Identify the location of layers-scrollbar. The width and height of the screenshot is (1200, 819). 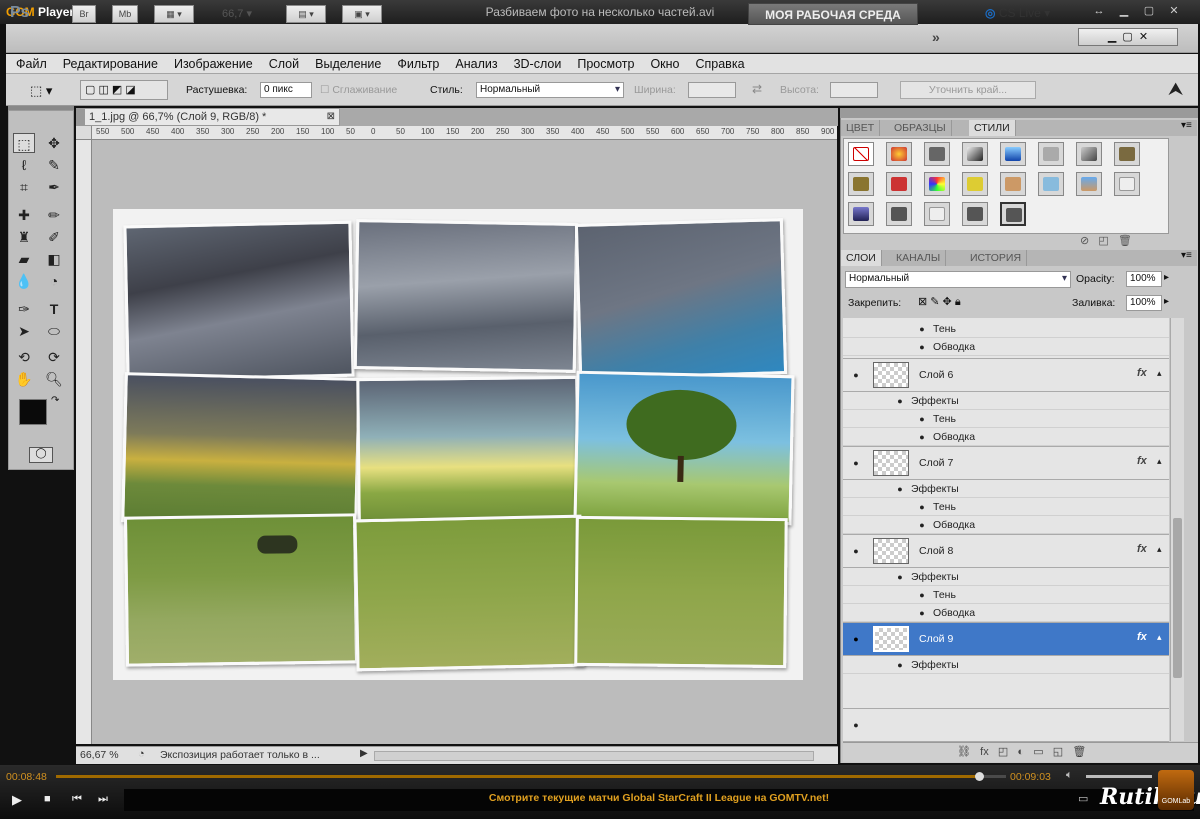
(1177, 529).